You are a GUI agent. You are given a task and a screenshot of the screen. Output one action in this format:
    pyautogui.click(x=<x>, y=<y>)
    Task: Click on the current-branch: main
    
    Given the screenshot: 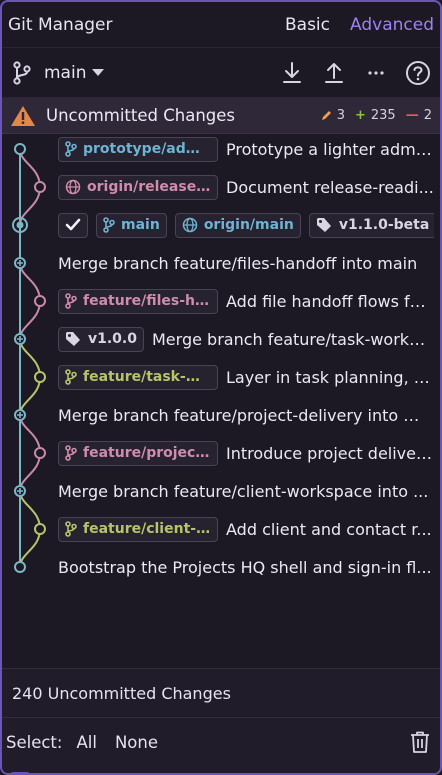 What is the action you would take?
    pyautogui.click(x=65, y=72)
    